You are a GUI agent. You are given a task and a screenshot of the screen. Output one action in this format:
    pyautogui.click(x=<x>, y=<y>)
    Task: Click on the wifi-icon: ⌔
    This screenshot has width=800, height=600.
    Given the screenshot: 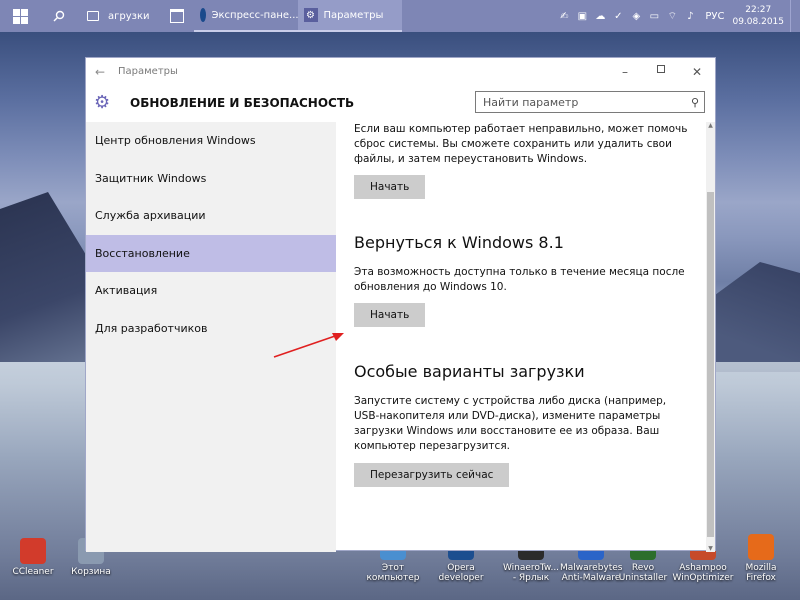 What is the action you would take?
    pyautogui.click(x=672, y=16)
    